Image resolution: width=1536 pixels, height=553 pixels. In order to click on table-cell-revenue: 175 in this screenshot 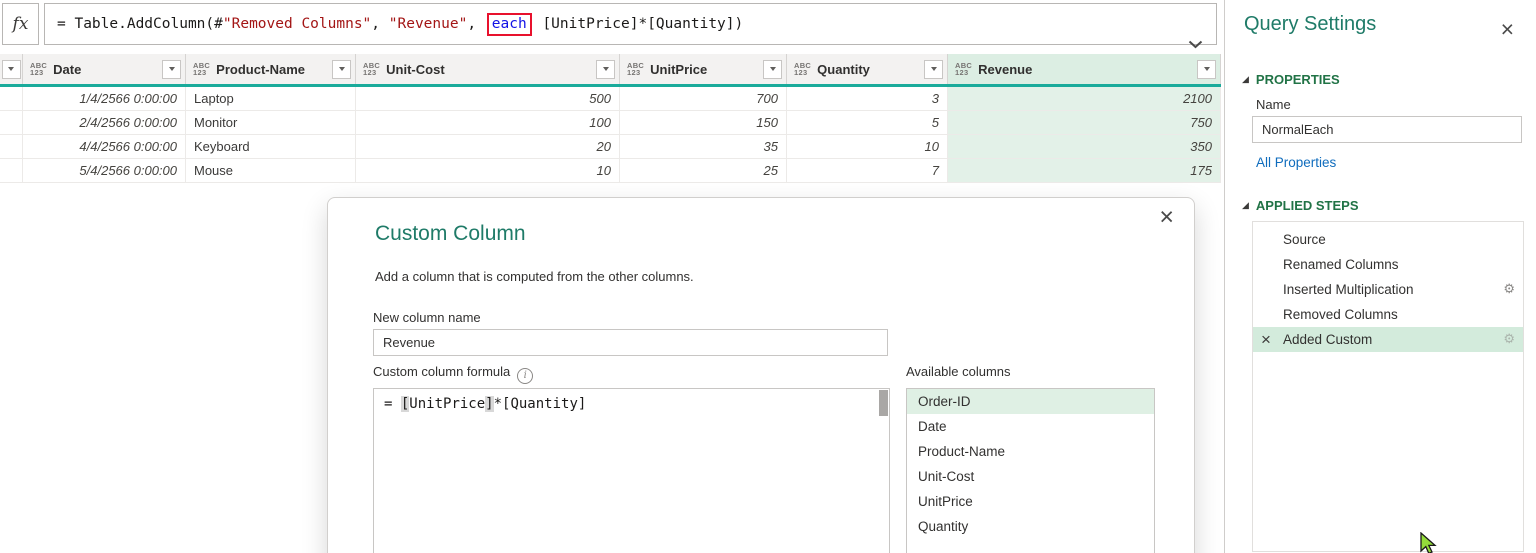, I will do `click(1084, 170)`.